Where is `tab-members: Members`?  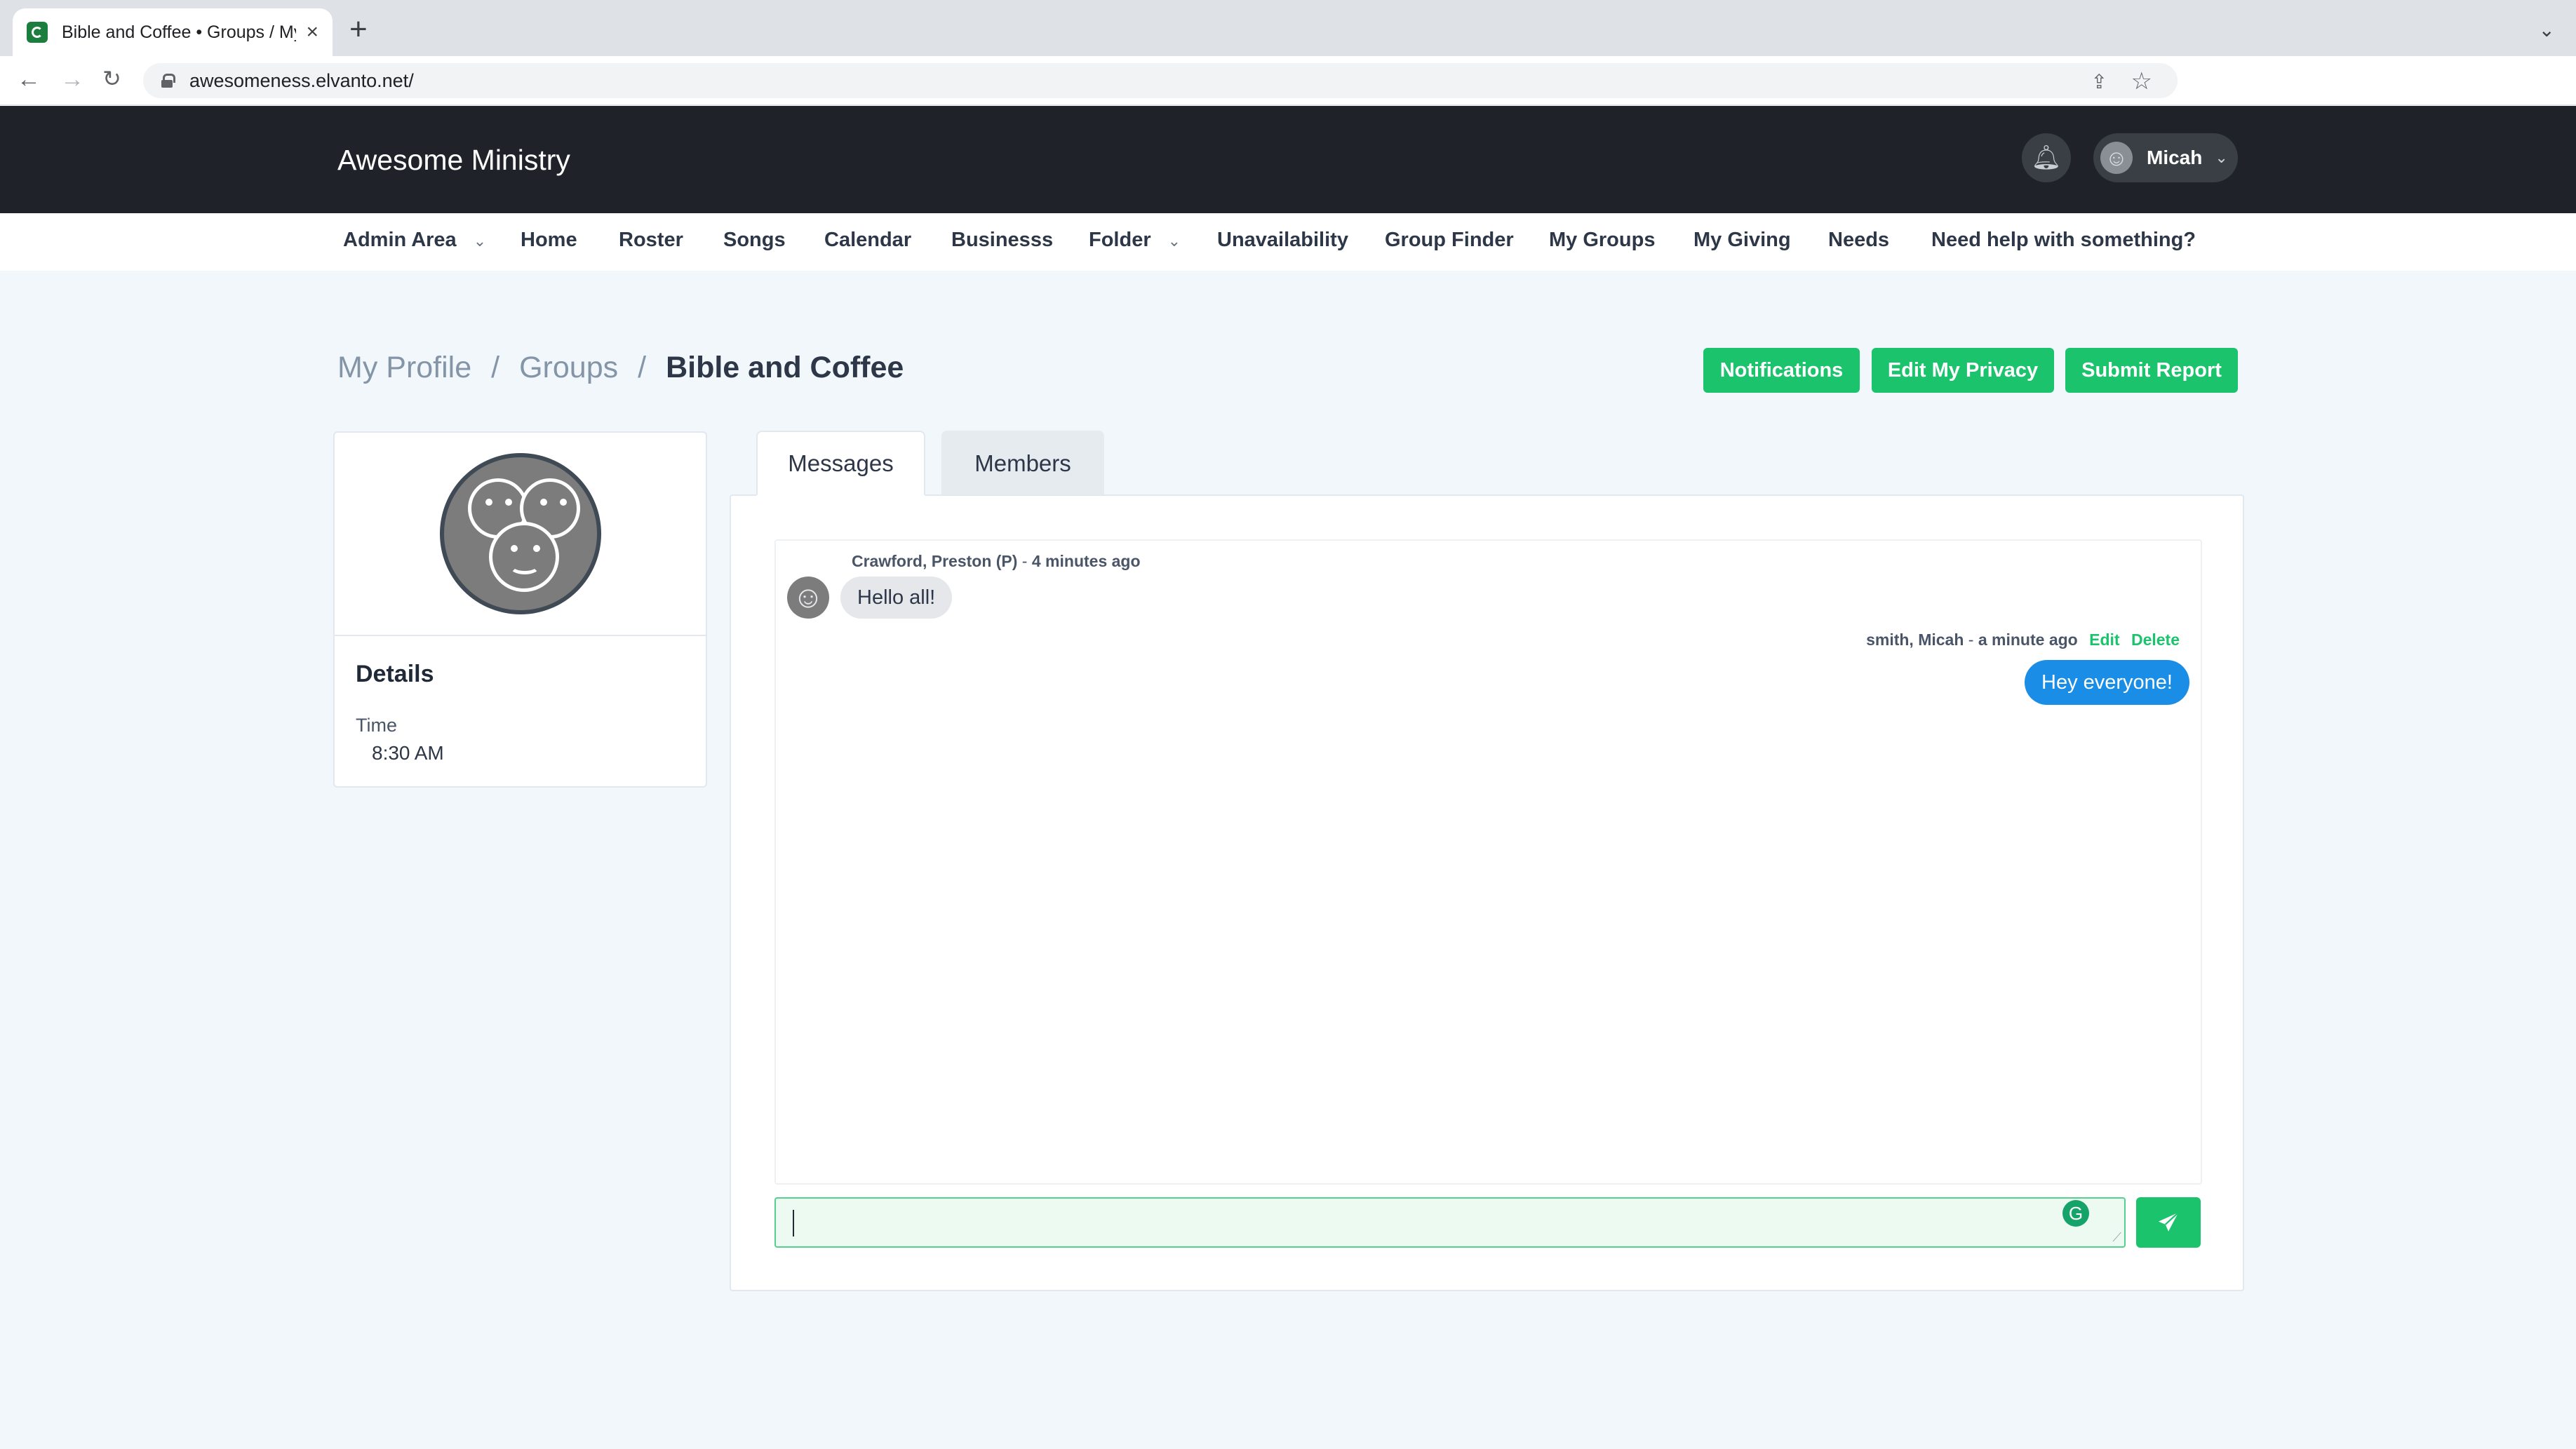 tab-members: Members is located at coordinates (1022, 463).